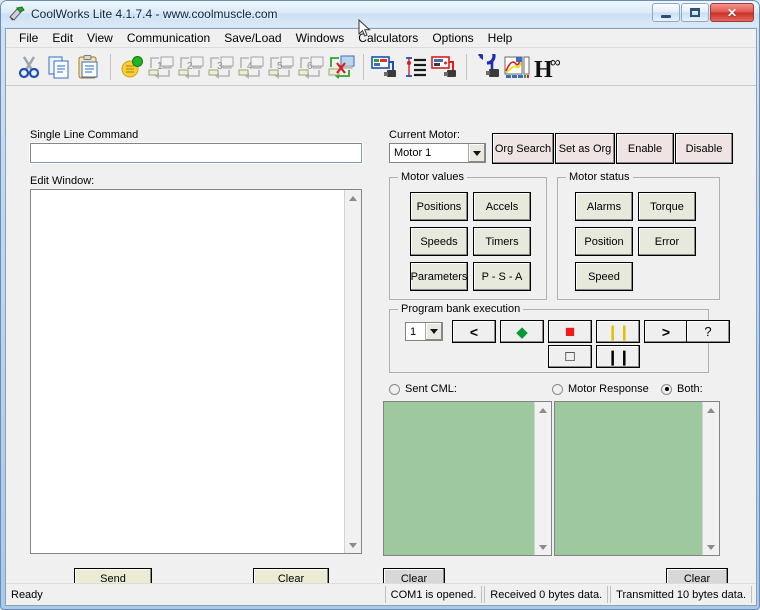 This screenshot has width=760, height=610. I want to click on bank-4-icon: 4, so click(252, 67).